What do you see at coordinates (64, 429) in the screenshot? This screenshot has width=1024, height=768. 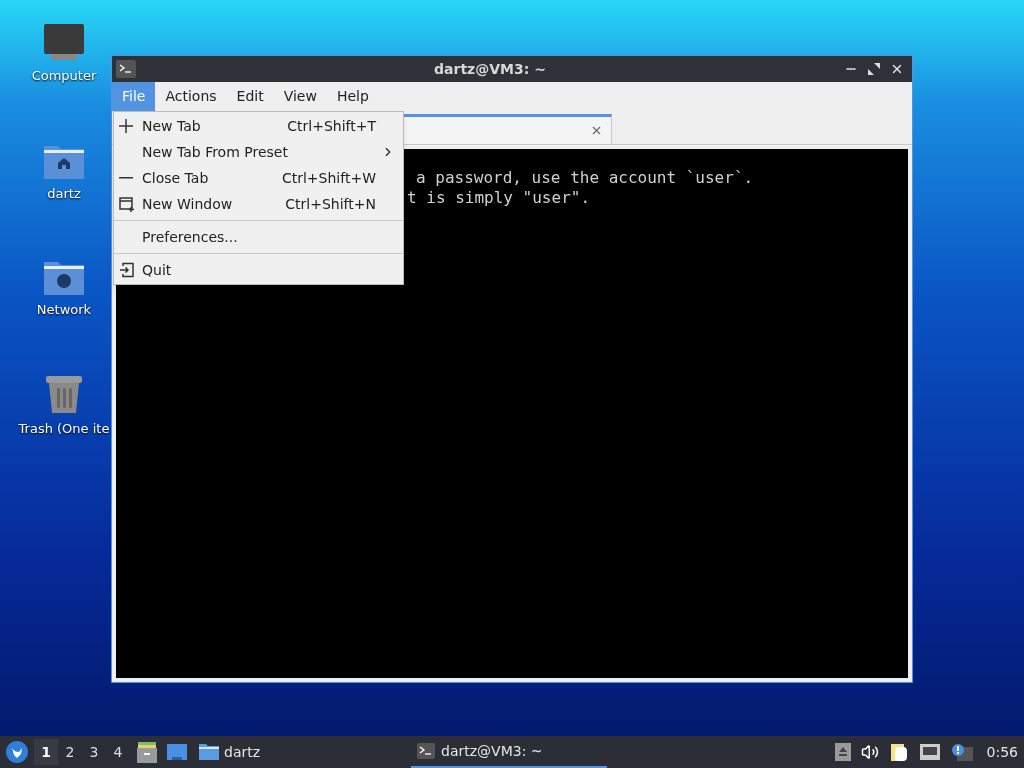 I see `desktop-icon-label: Trash (One ite` at bounding box center [64, 429].